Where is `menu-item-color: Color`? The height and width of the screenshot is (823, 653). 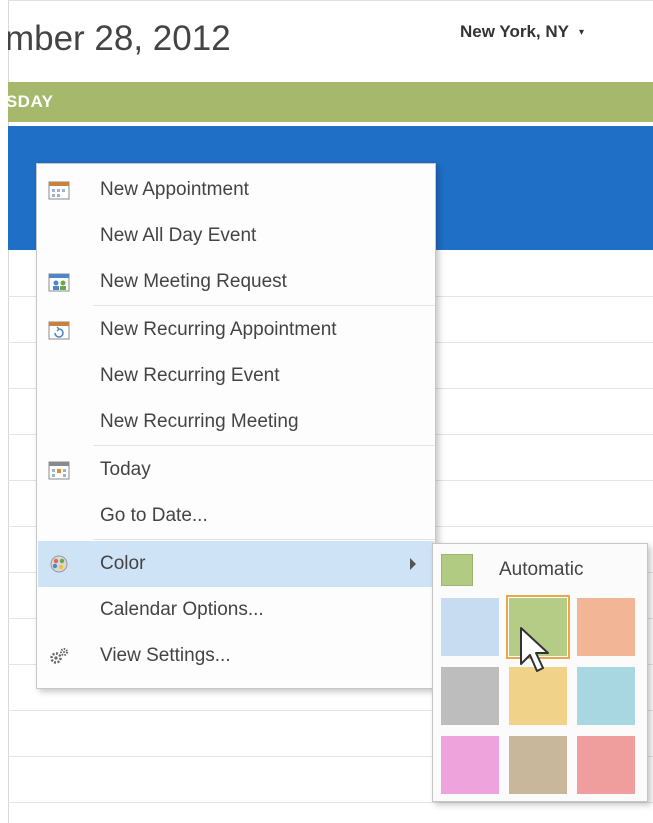
menu-item-color: Color is located at coordinates (236, 564).